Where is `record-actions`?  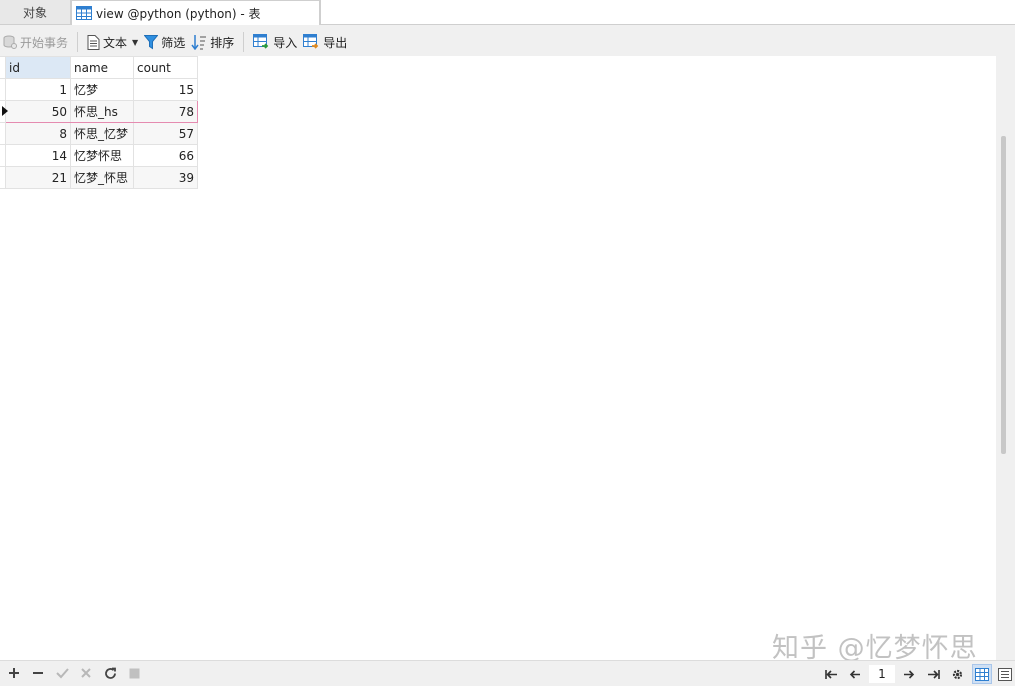 record-actions is located at coordinates (76, 673).